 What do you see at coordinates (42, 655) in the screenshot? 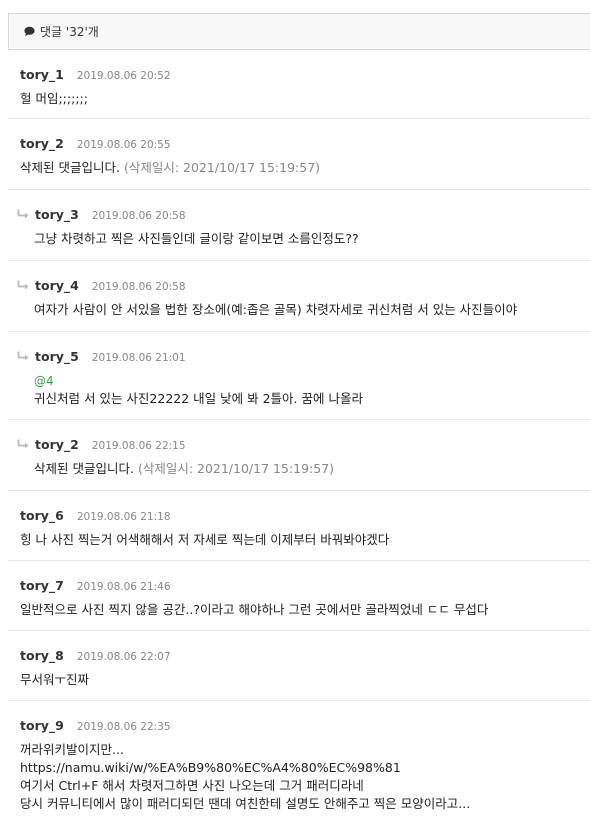
I see `comment-author: tory_8` at bounding box center [42, 655].